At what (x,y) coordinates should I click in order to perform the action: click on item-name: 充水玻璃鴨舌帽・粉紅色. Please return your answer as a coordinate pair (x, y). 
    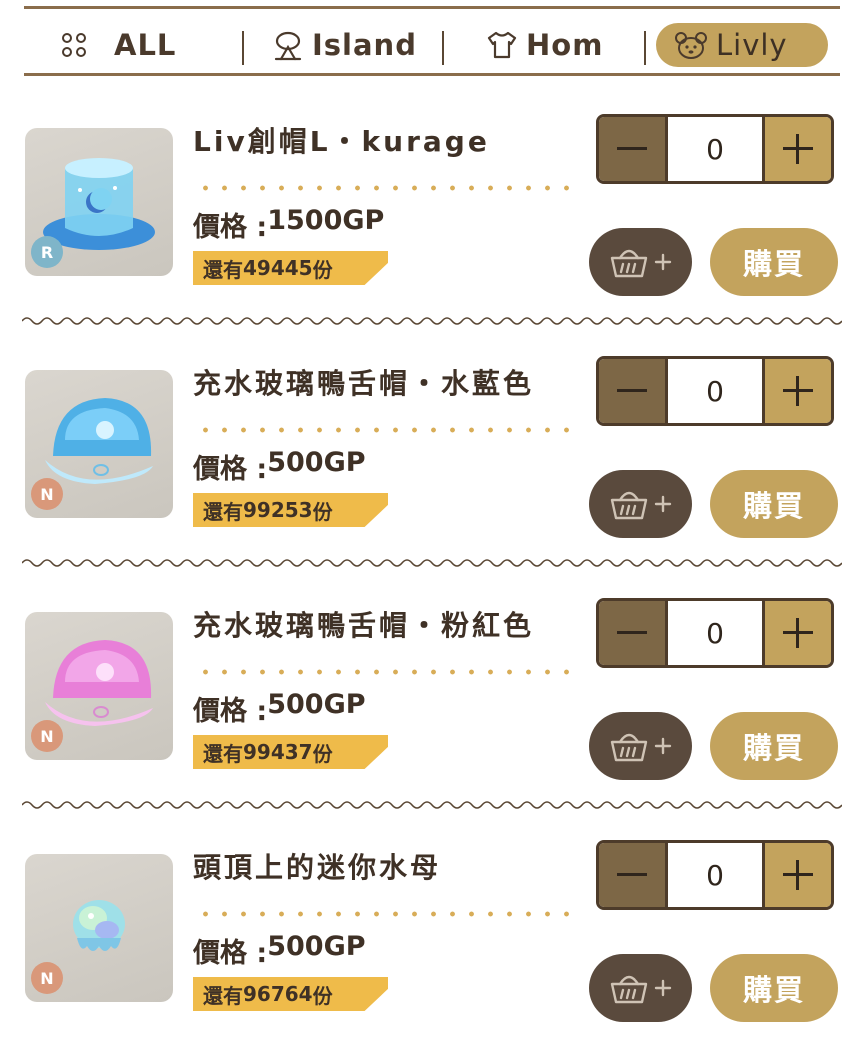
    Looking at the image, I should click on (364, 625).